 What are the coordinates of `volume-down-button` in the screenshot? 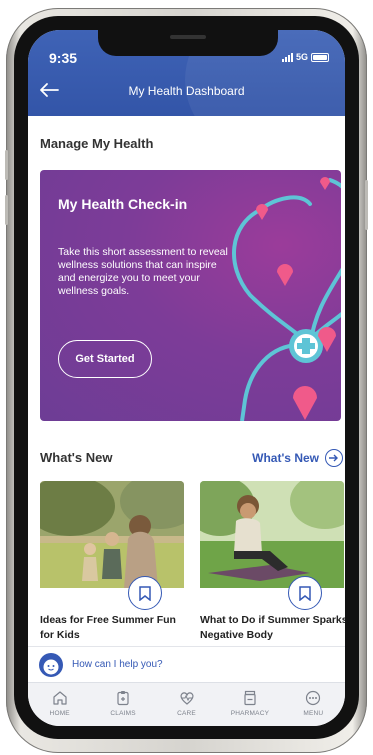 It's located at (6, 210).